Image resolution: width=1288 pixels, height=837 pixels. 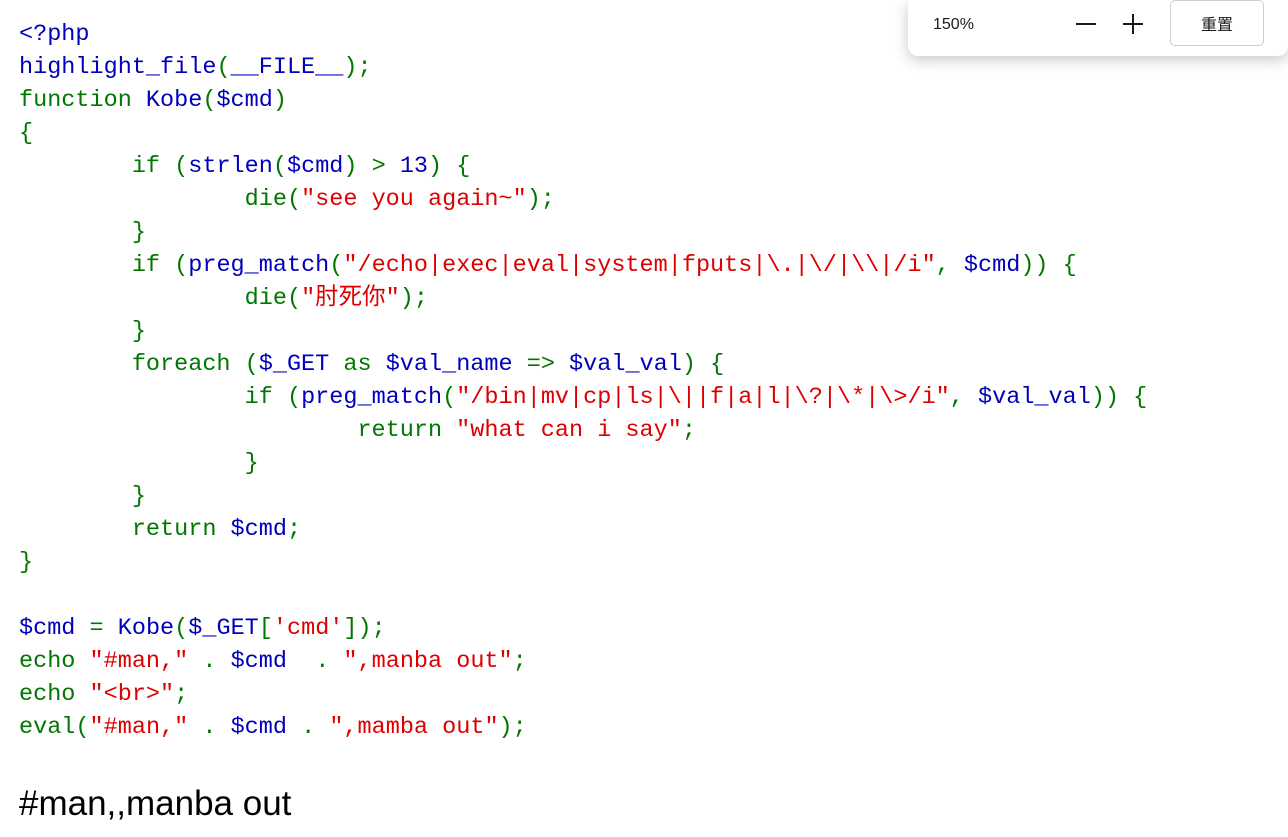 I want to click on zoom-in-button, so click(x=1133, y=24).